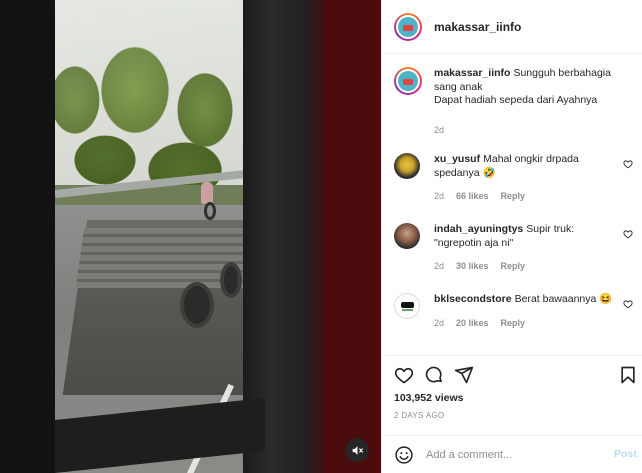 Image resolution: width=642 pixels, height=473 pixels. I want to click on post-author-username: makassar_iinfo, so click(477, 27).